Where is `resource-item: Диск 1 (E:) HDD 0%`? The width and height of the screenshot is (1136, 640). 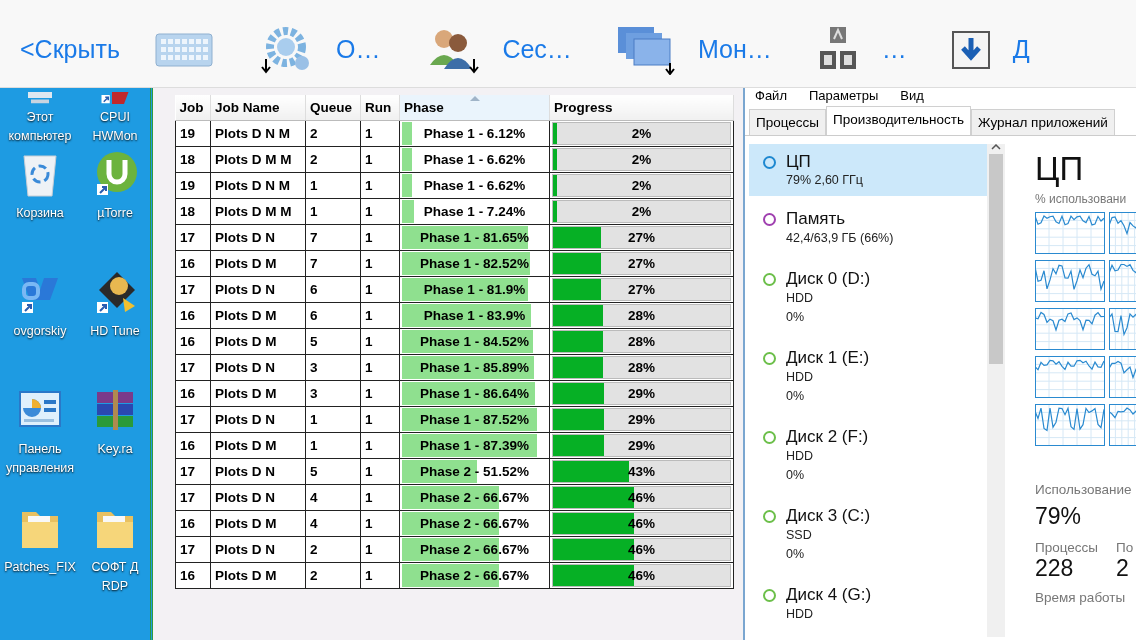 resource-item: Диск 1 (E:) HDD 0% is located at coordinates (868, 377).